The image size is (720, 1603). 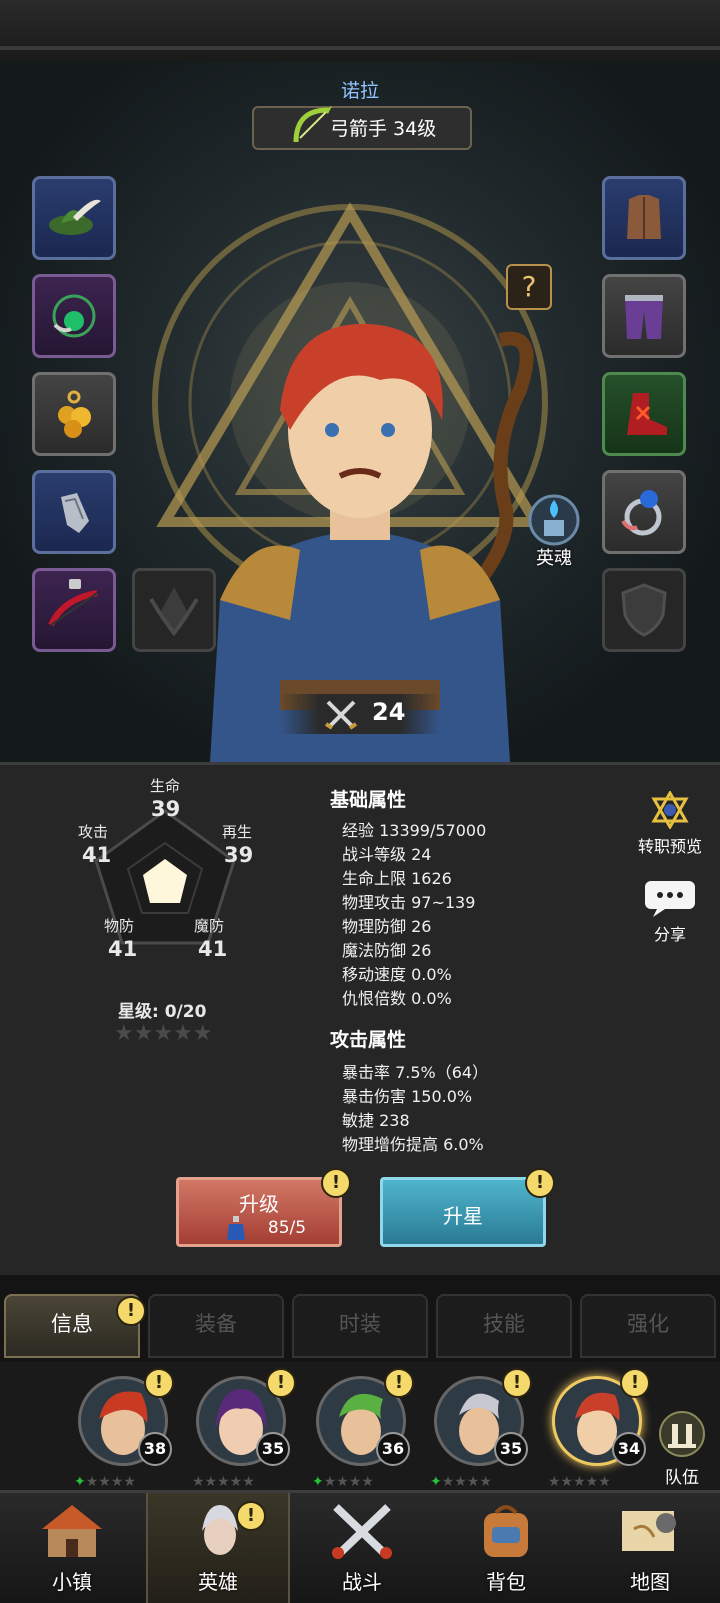 I want to click on tab-costume: 时装, so click(x=360, y=1326).